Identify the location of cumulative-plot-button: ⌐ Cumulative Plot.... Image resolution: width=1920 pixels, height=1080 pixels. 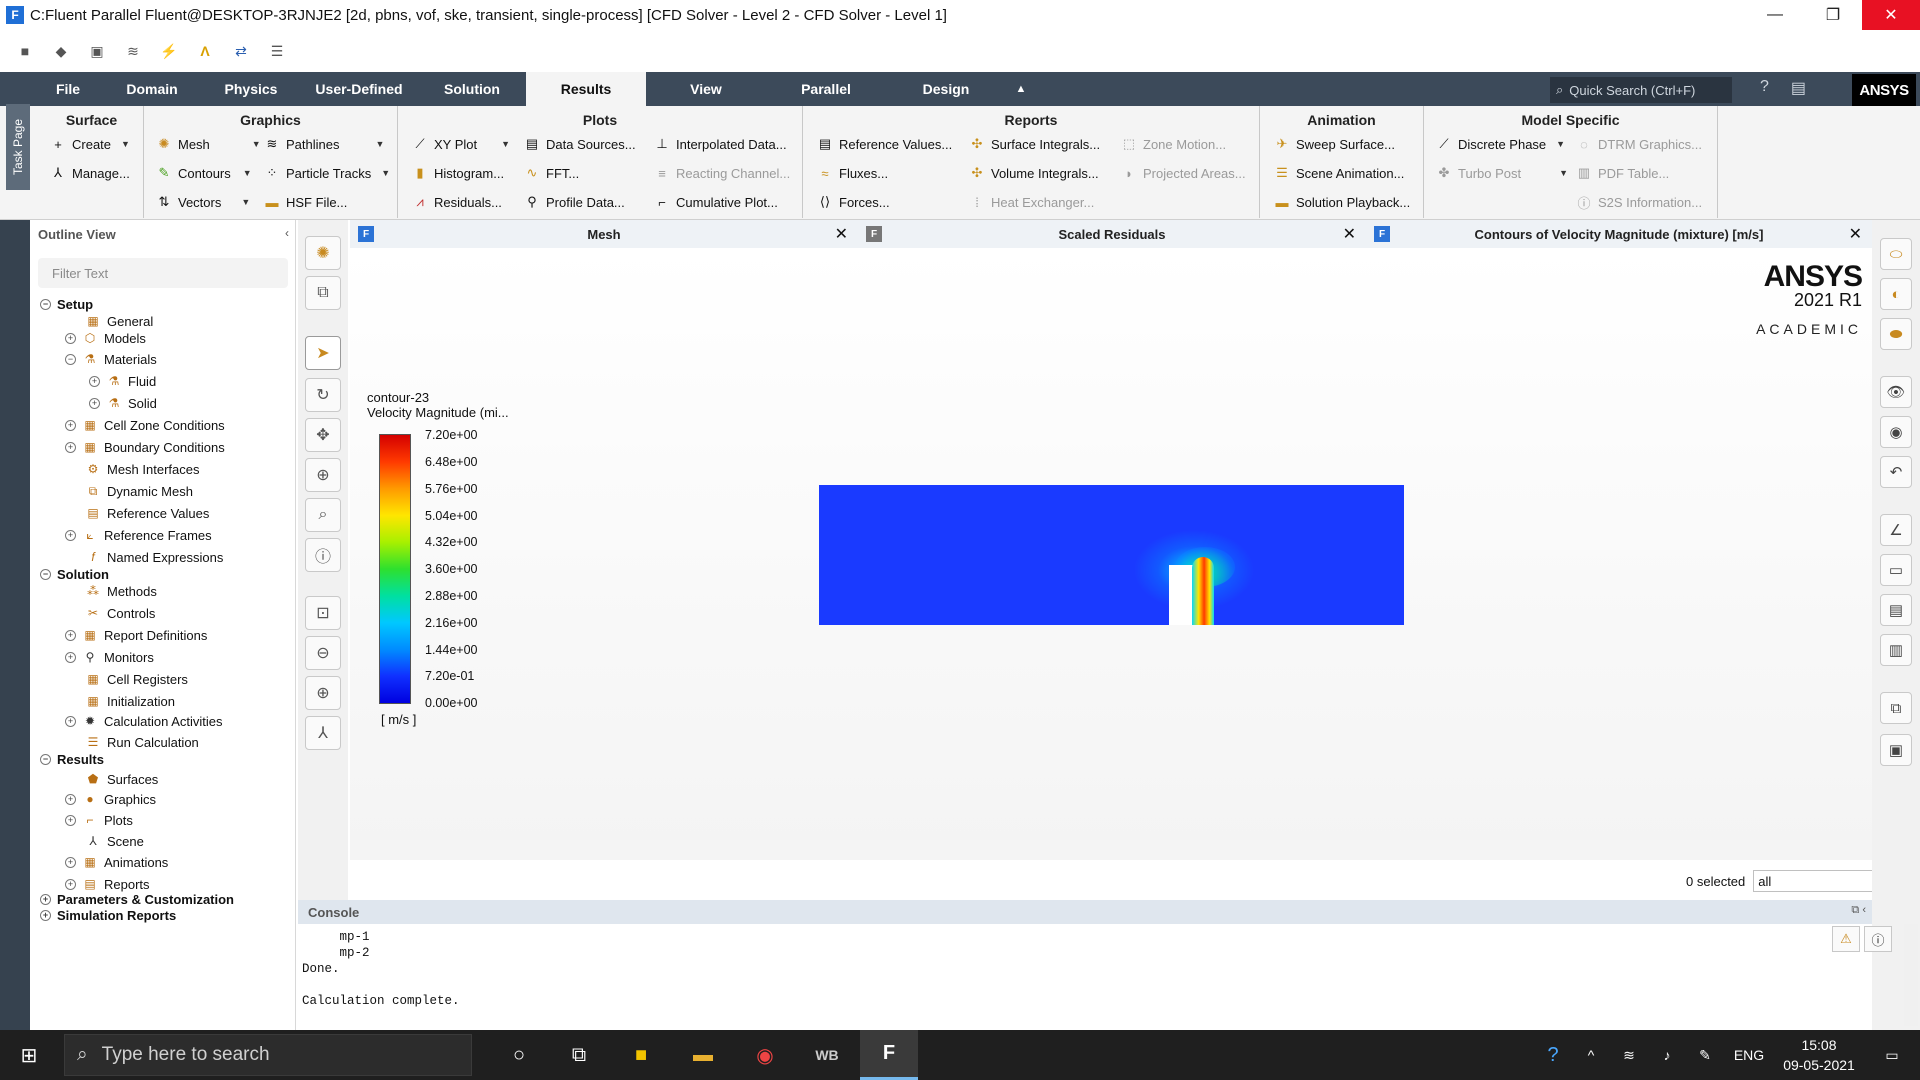
(716, 202).